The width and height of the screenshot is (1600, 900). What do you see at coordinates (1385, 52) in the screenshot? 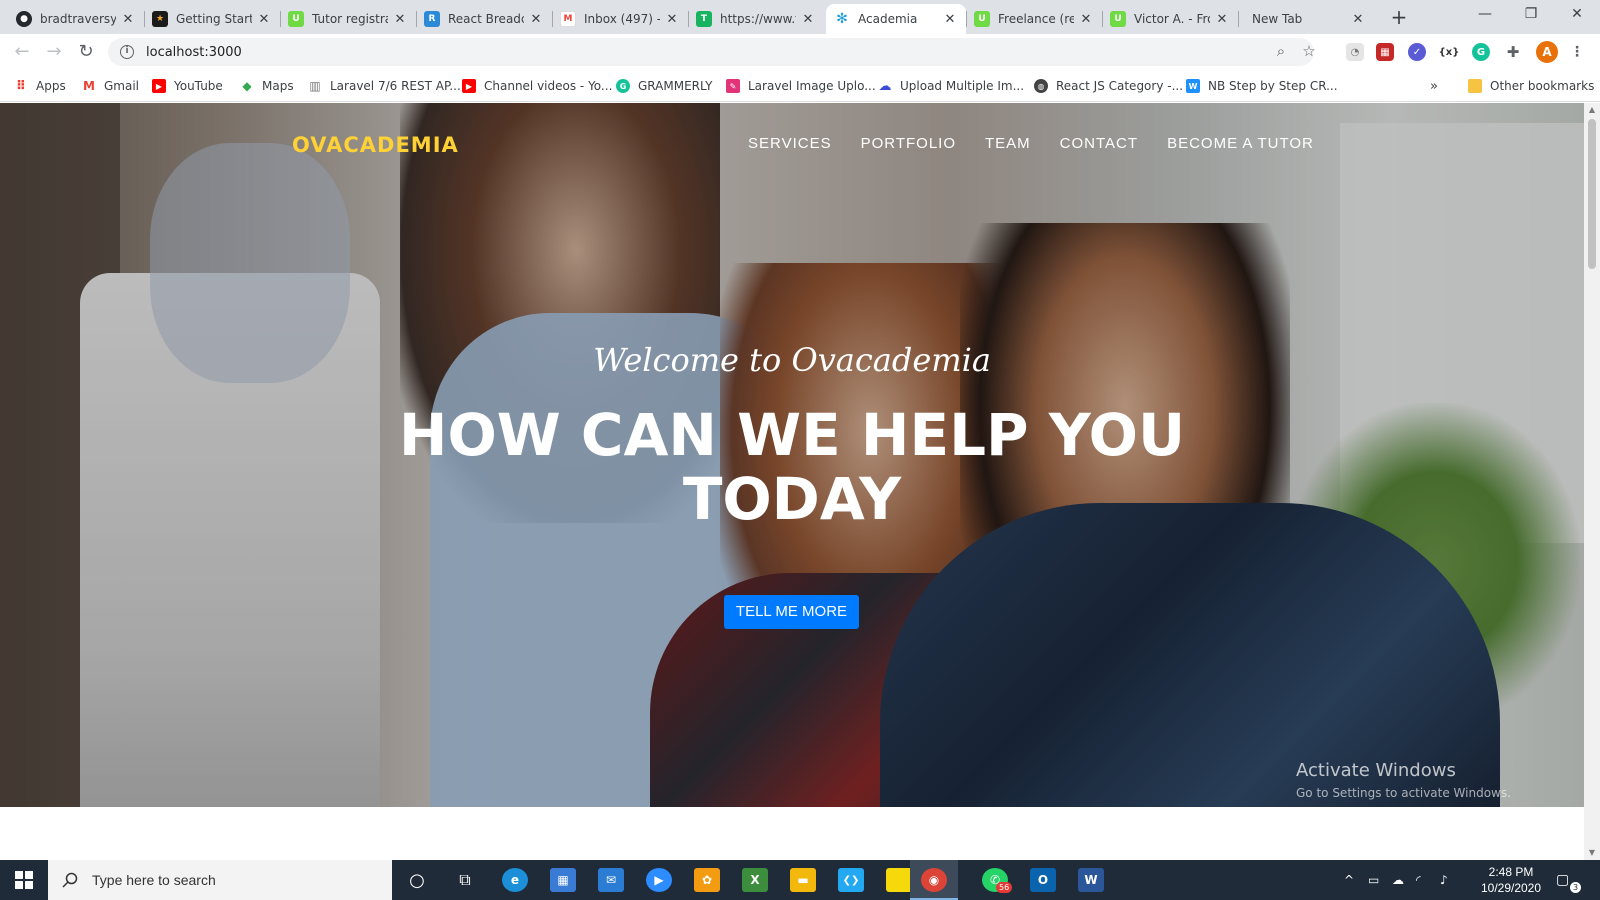
I see `extension-red-icon: ▦` at bounding box center [1385, 52].